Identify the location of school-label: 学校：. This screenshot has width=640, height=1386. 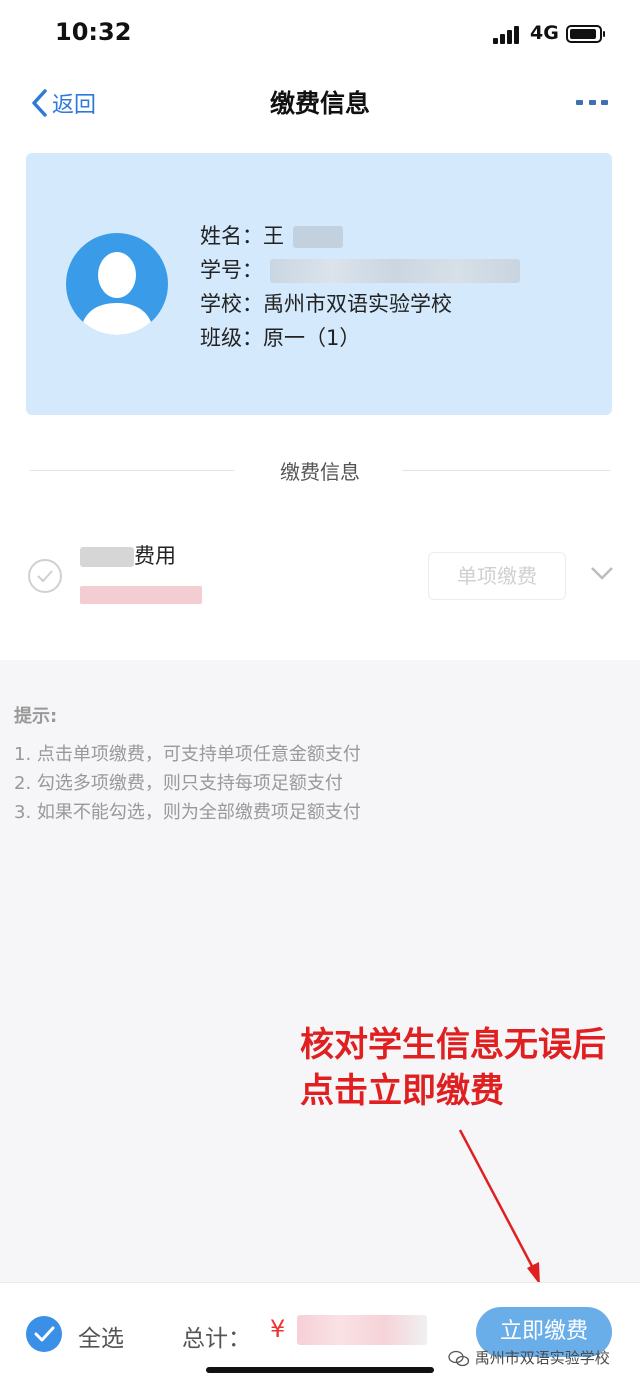
(231, 304).